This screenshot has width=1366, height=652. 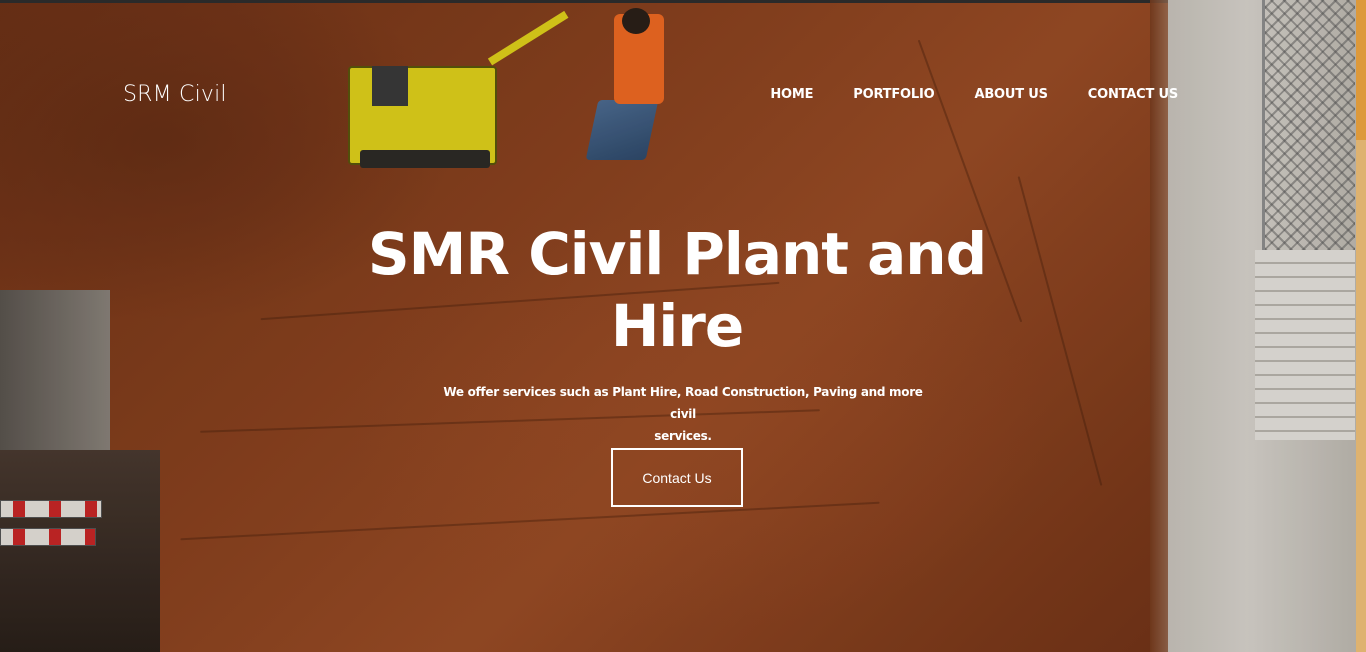 What do you see at coordinates (893, 94) in the screenshot?
I see `nav-portfolio: PORTFOLIO` at bounding box center [893, 94].